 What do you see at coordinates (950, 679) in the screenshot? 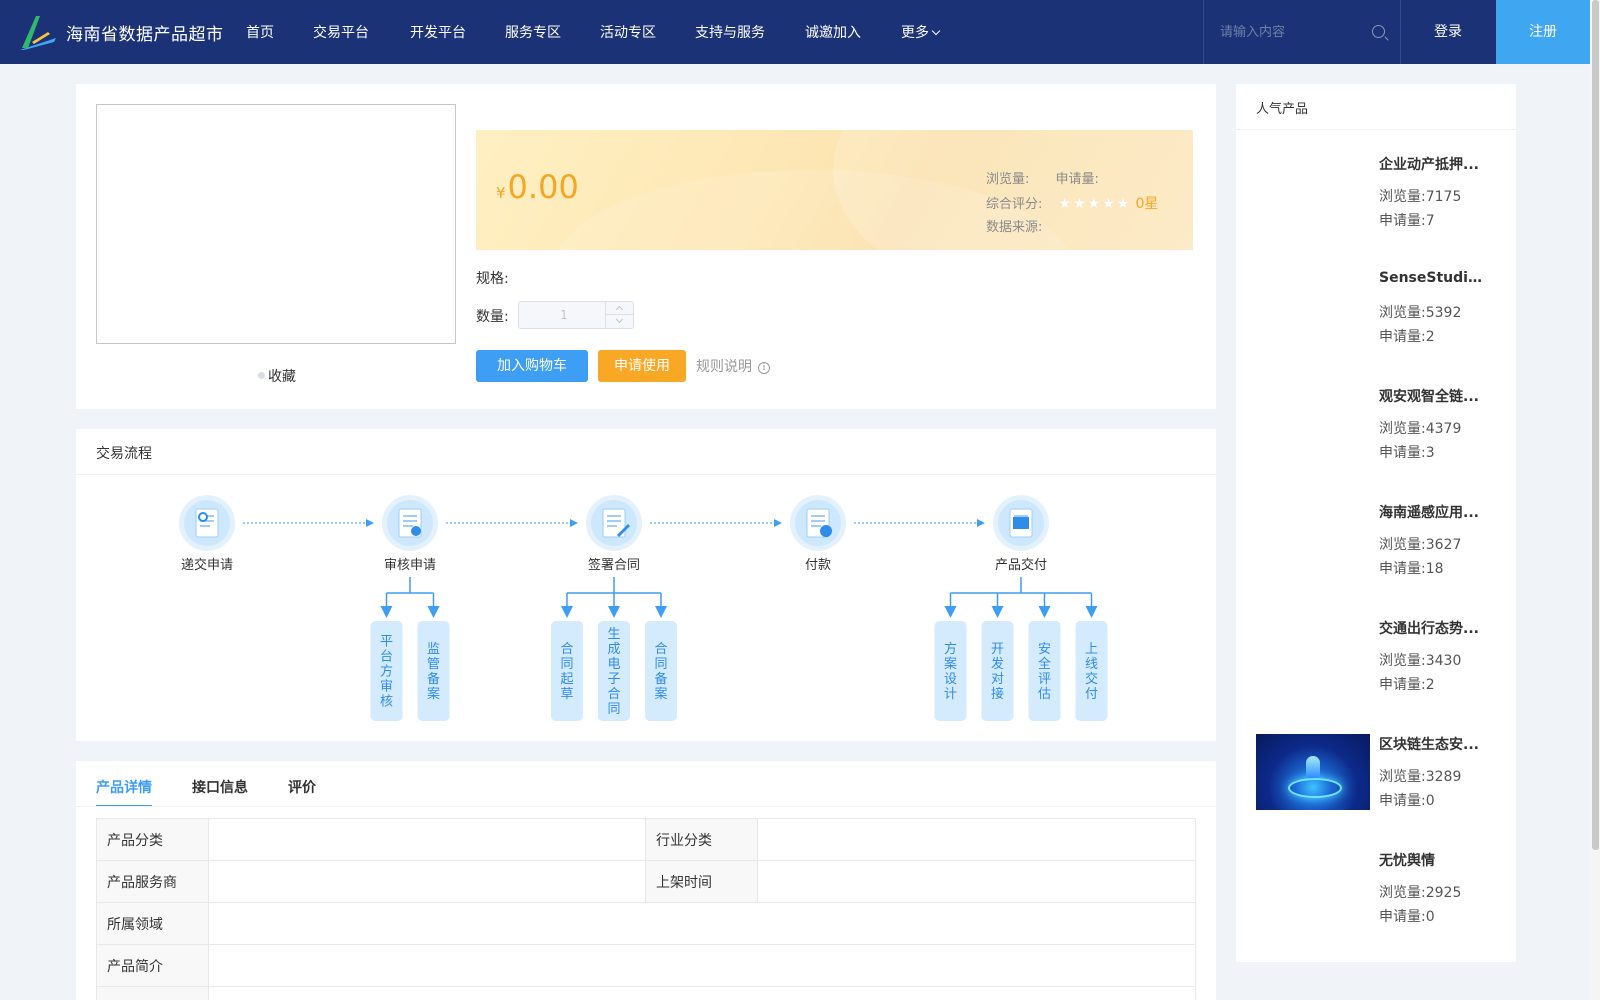
I see `flow-substep-label: 设` at bounding box center [950, 679].